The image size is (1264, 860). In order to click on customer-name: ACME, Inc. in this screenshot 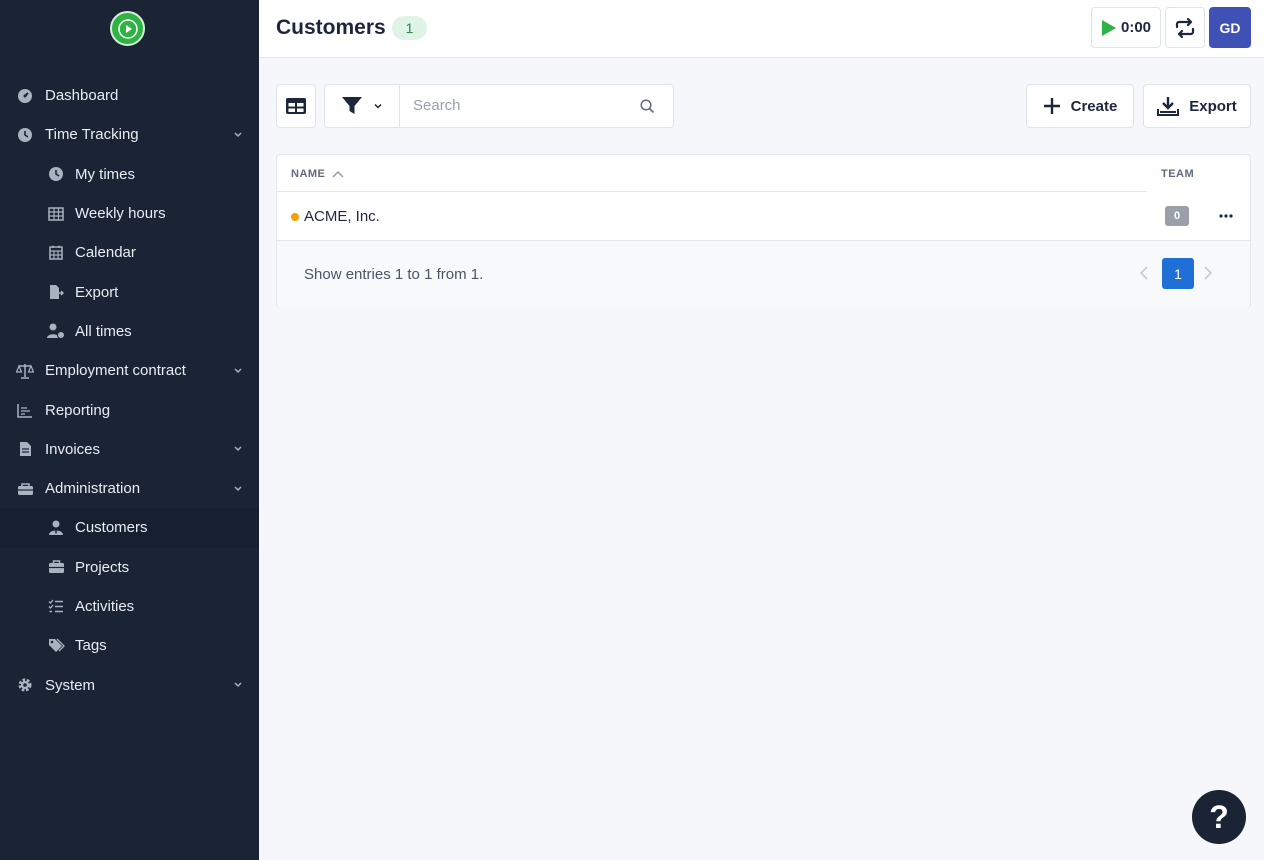, I will do `click(342, 216)`.